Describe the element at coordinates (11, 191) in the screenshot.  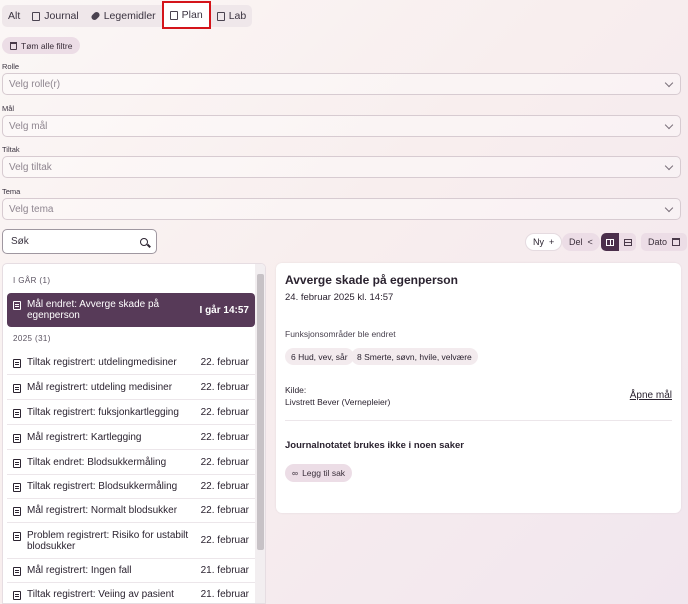
I see `filter-label-tema: Tema` at that location.